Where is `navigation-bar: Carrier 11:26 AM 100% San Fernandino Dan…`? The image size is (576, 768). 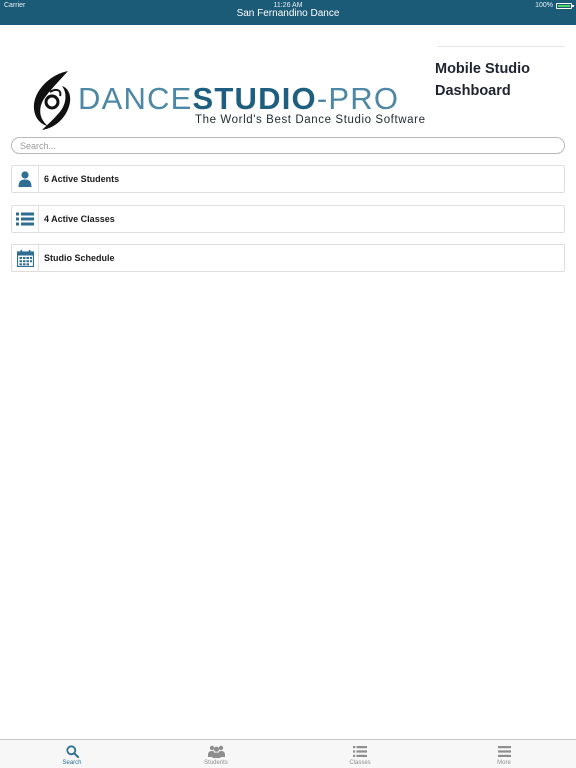 navigation-bar: Carrier 11:26 AM 100% San Fernandino Dan… is located at coordinates (288, 12).